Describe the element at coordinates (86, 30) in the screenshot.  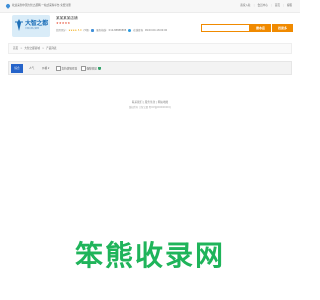
I see `review-count: (5条)` at that location.